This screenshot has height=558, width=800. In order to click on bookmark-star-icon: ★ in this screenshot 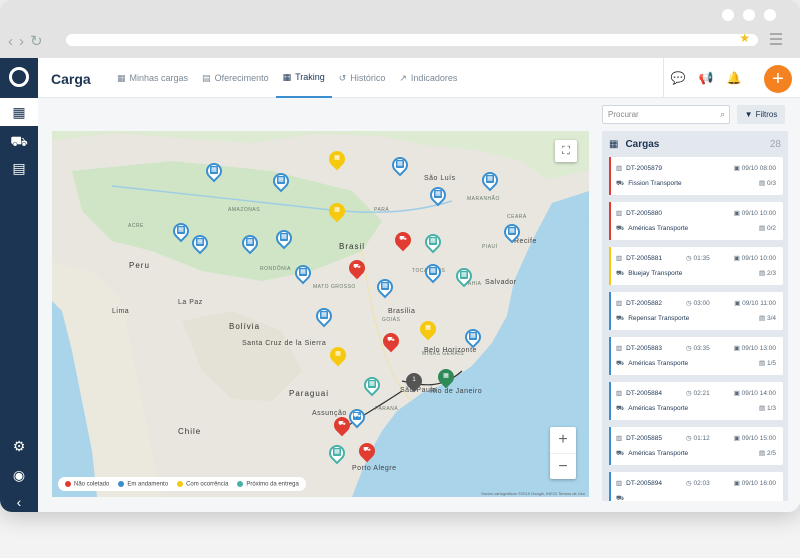, I will do `click(744, 38)`.